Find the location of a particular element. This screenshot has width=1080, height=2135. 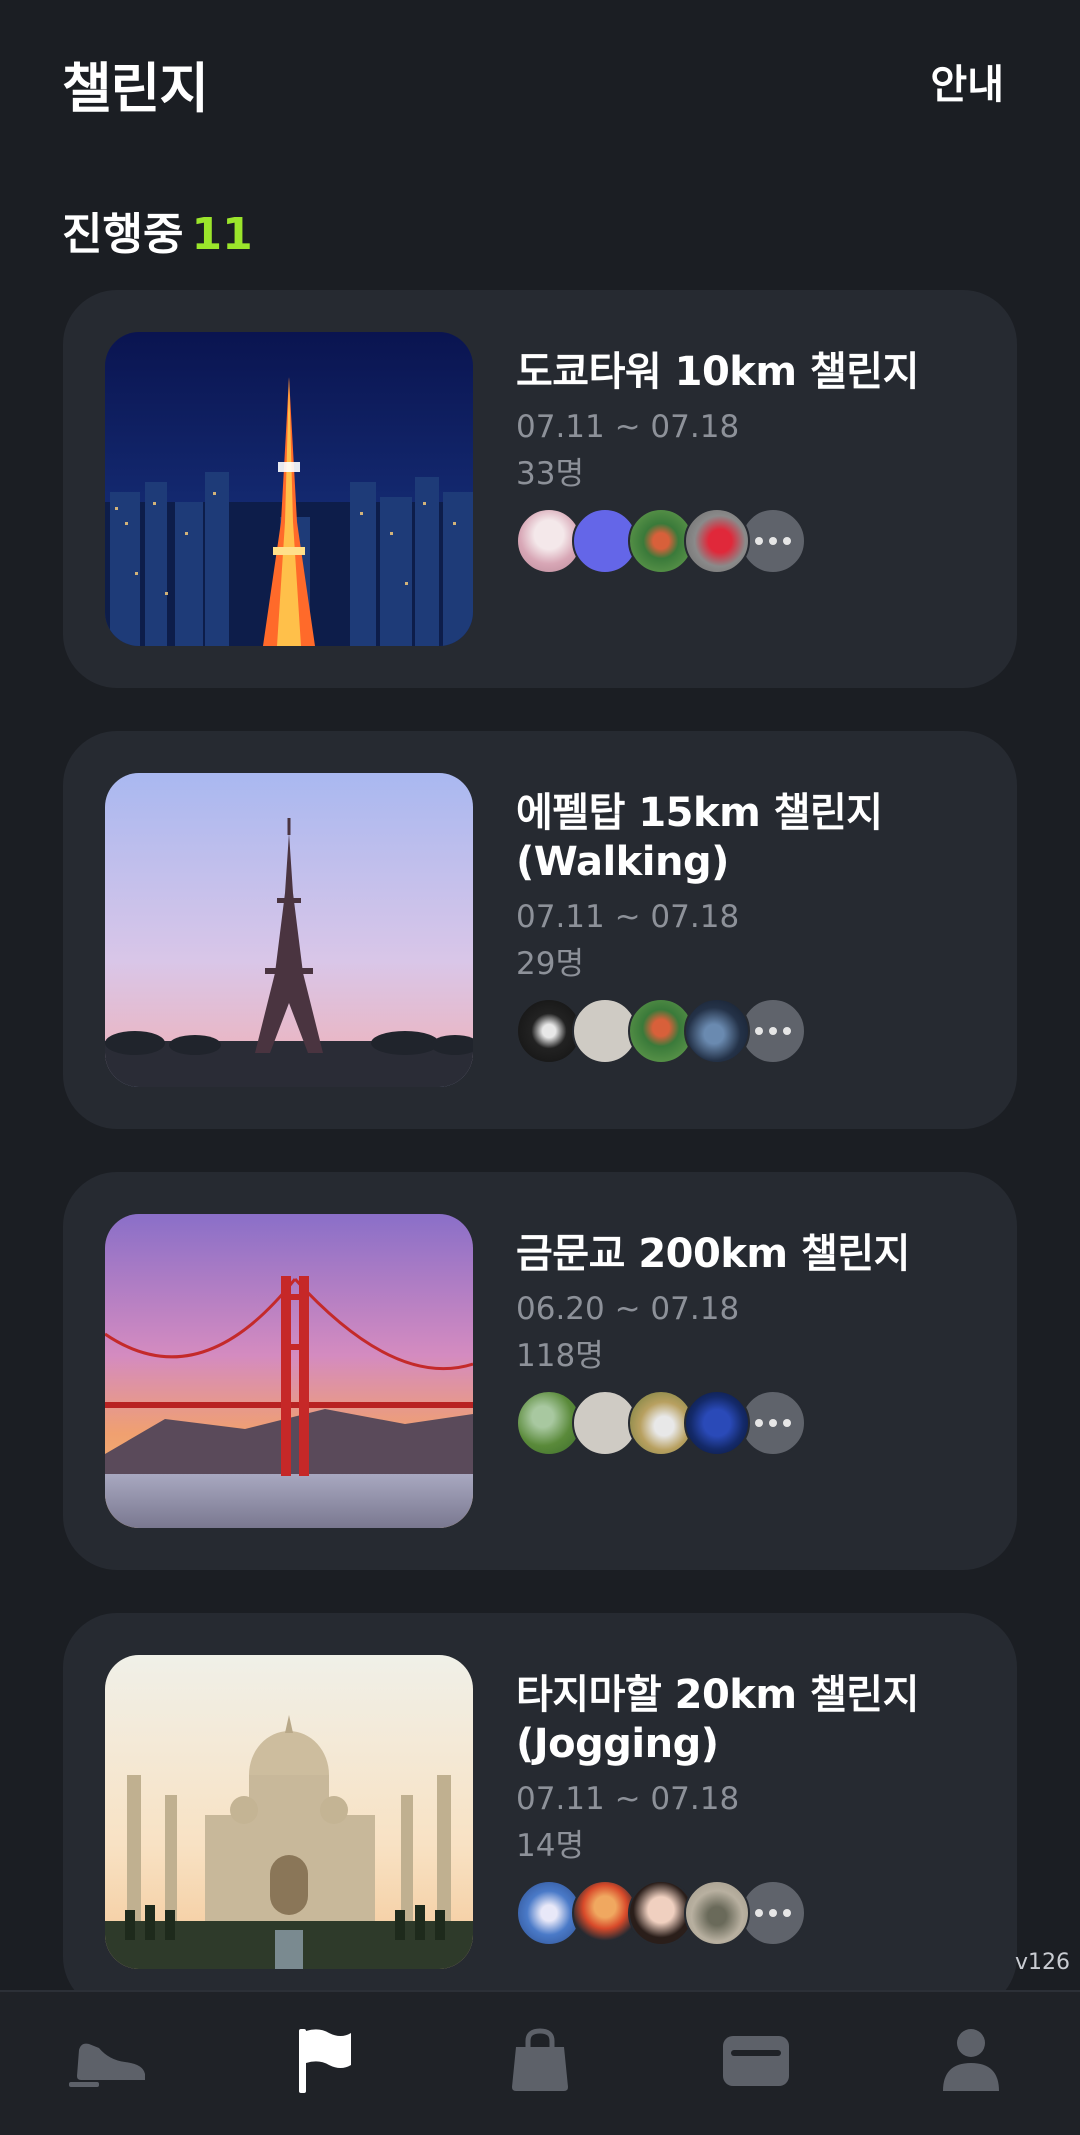

shoe-icon is located at coordinates (107, 2065).